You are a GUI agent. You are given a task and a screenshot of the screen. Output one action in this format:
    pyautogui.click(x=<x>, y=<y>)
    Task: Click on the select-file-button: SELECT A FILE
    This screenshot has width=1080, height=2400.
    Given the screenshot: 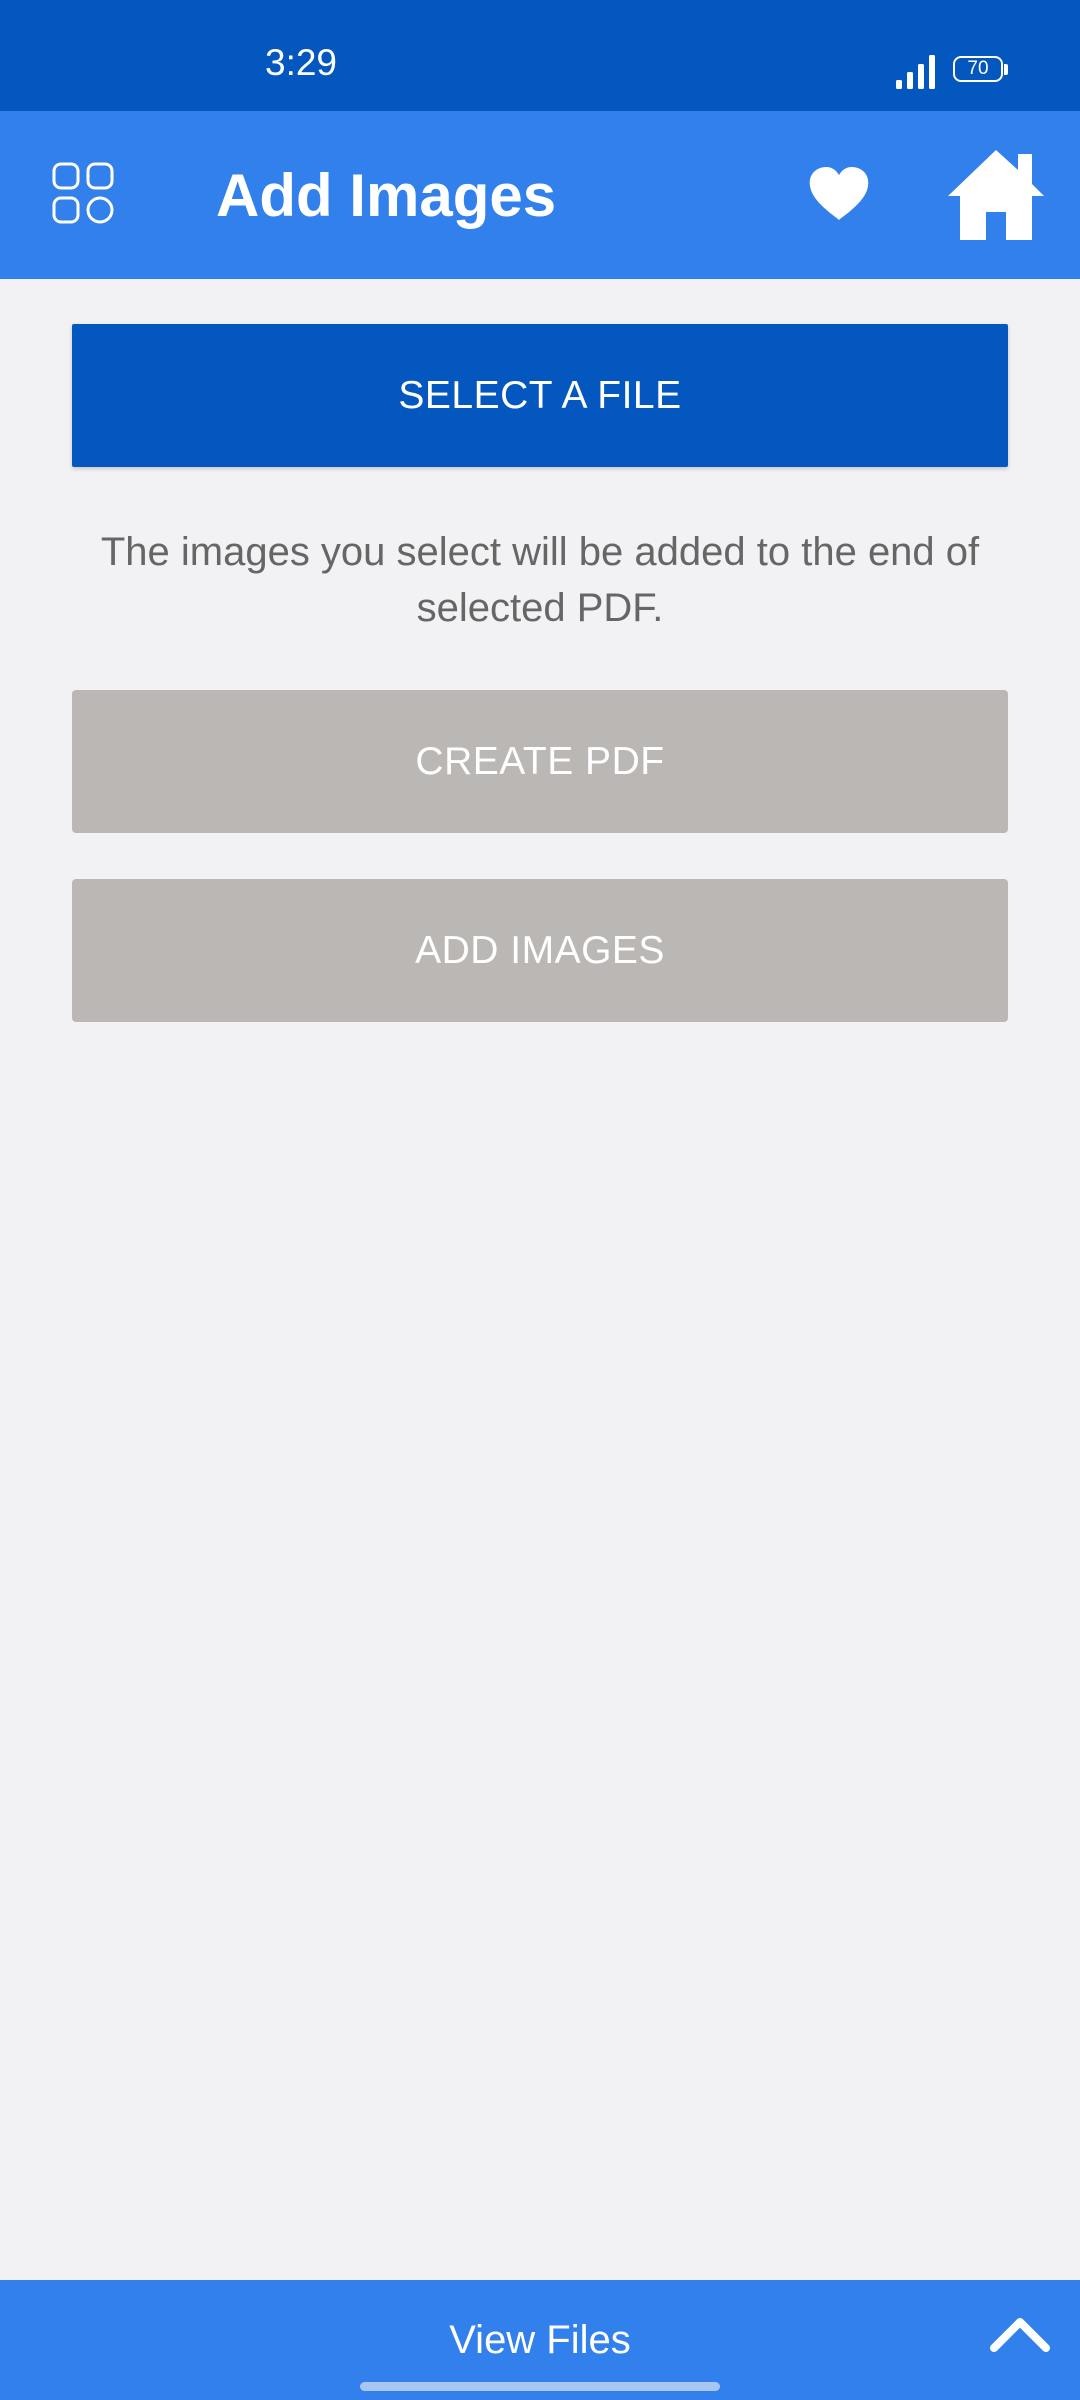 What is the action you would take?
    pyautogui.click(x=540, y=395)
    